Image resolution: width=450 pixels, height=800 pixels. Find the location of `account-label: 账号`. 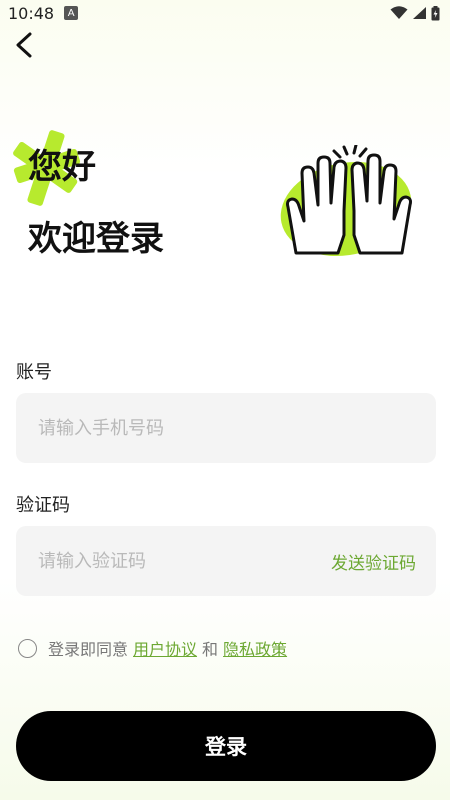

account-label: 账号 is located at coordinates (34, 372).